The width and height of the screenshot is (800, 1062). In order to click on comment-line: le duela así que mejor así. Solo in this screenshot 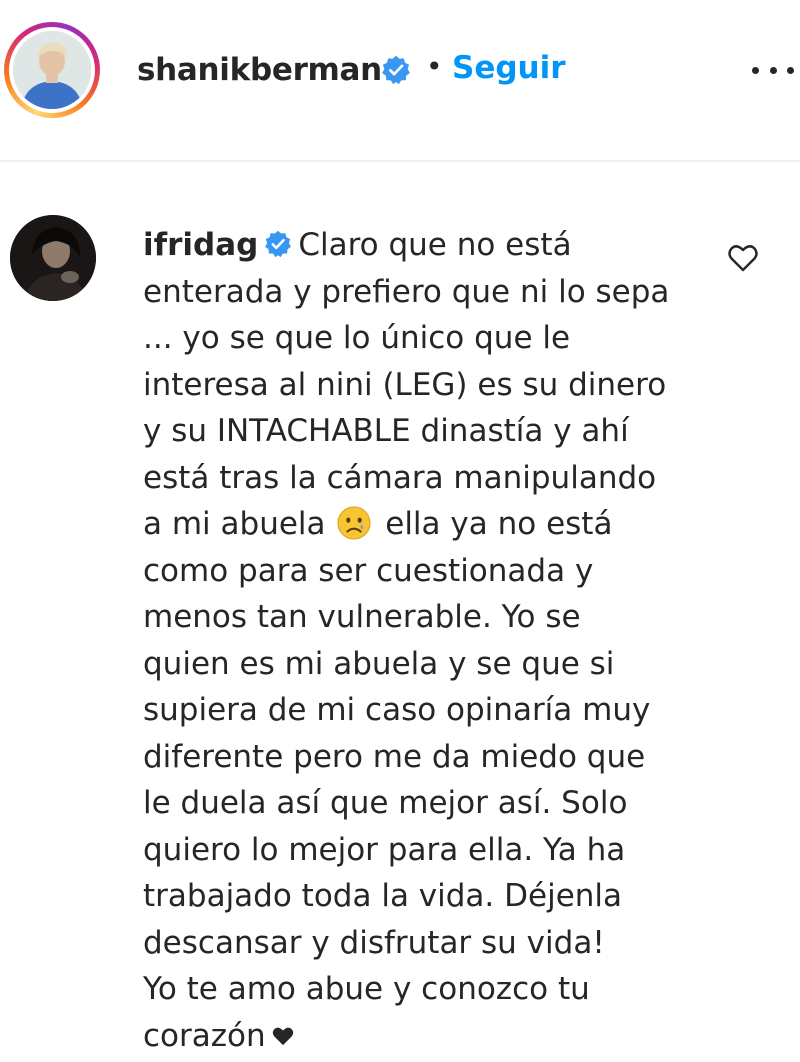, I will do `click(385, 803)`.